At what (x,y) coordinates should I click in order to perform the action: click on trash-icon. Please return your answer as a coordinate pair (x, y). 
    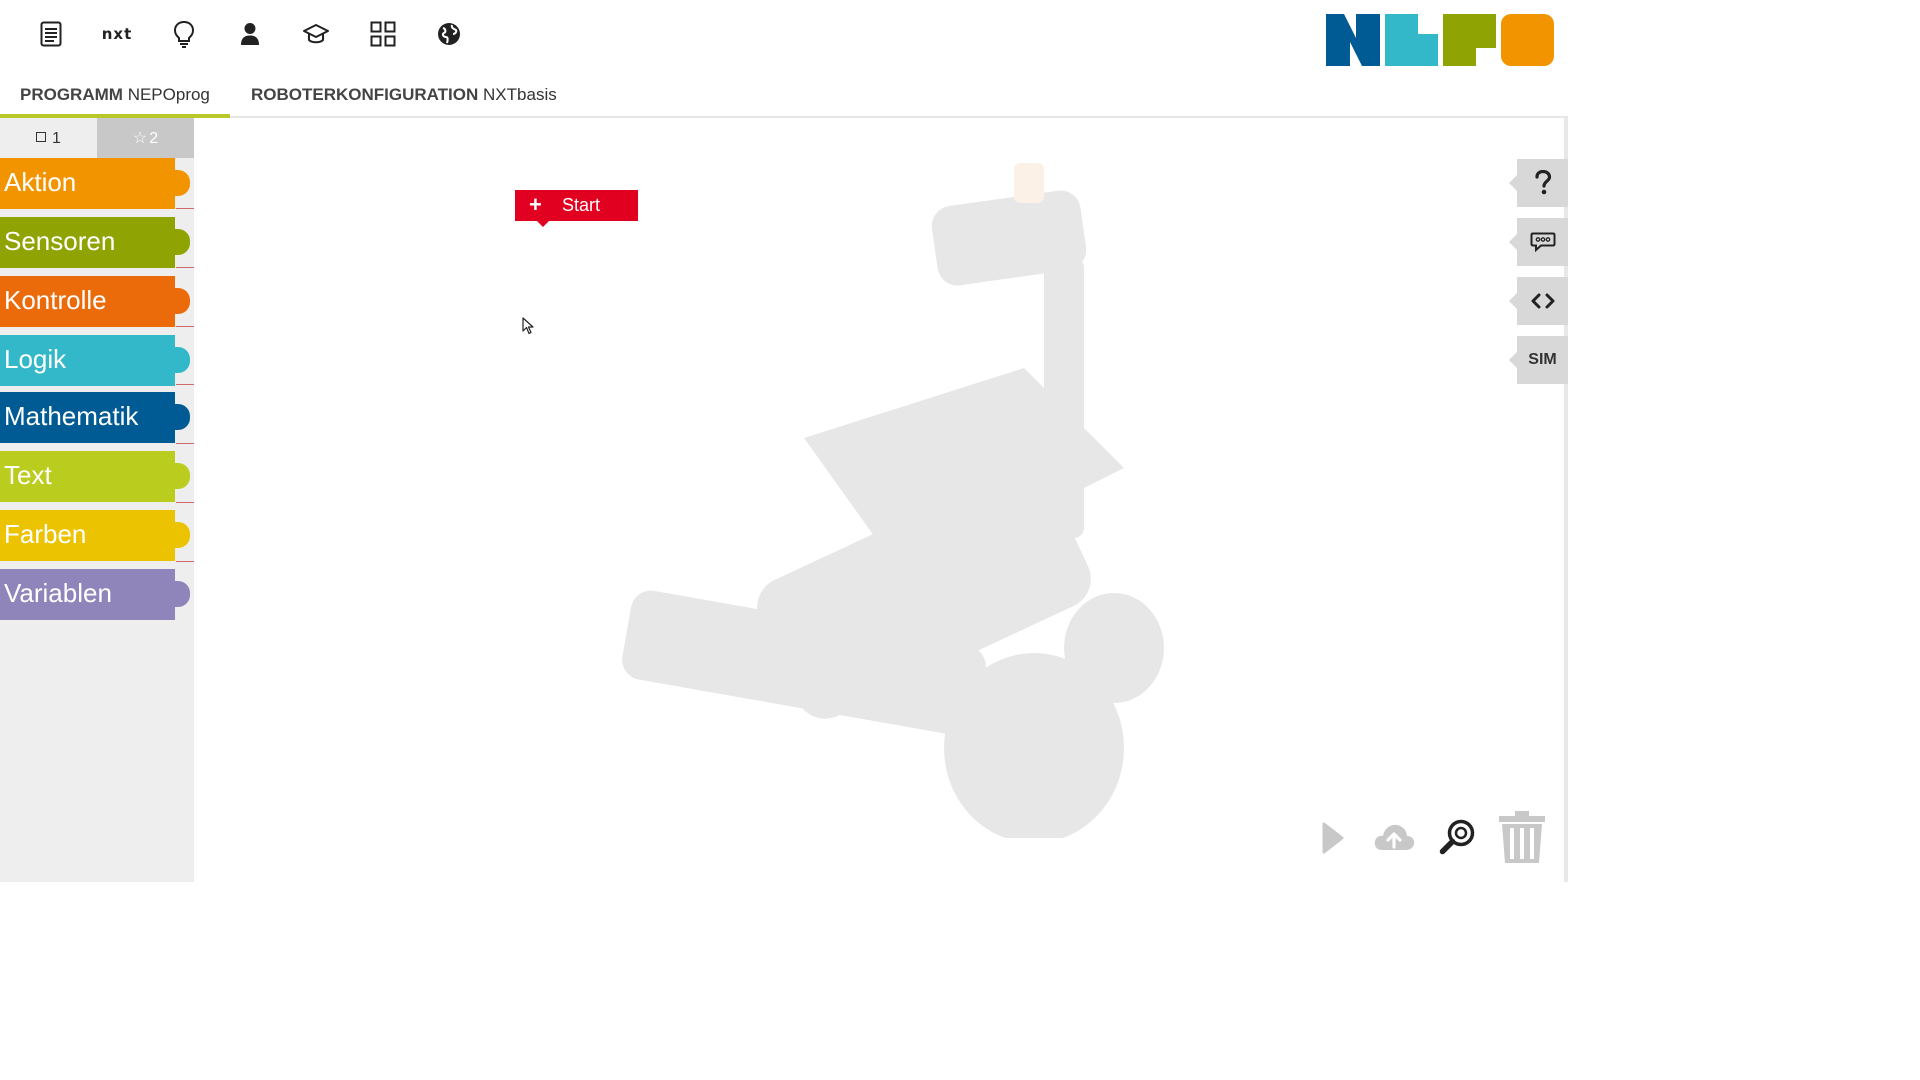
    Looking at the image, I should click on (1522, 837).